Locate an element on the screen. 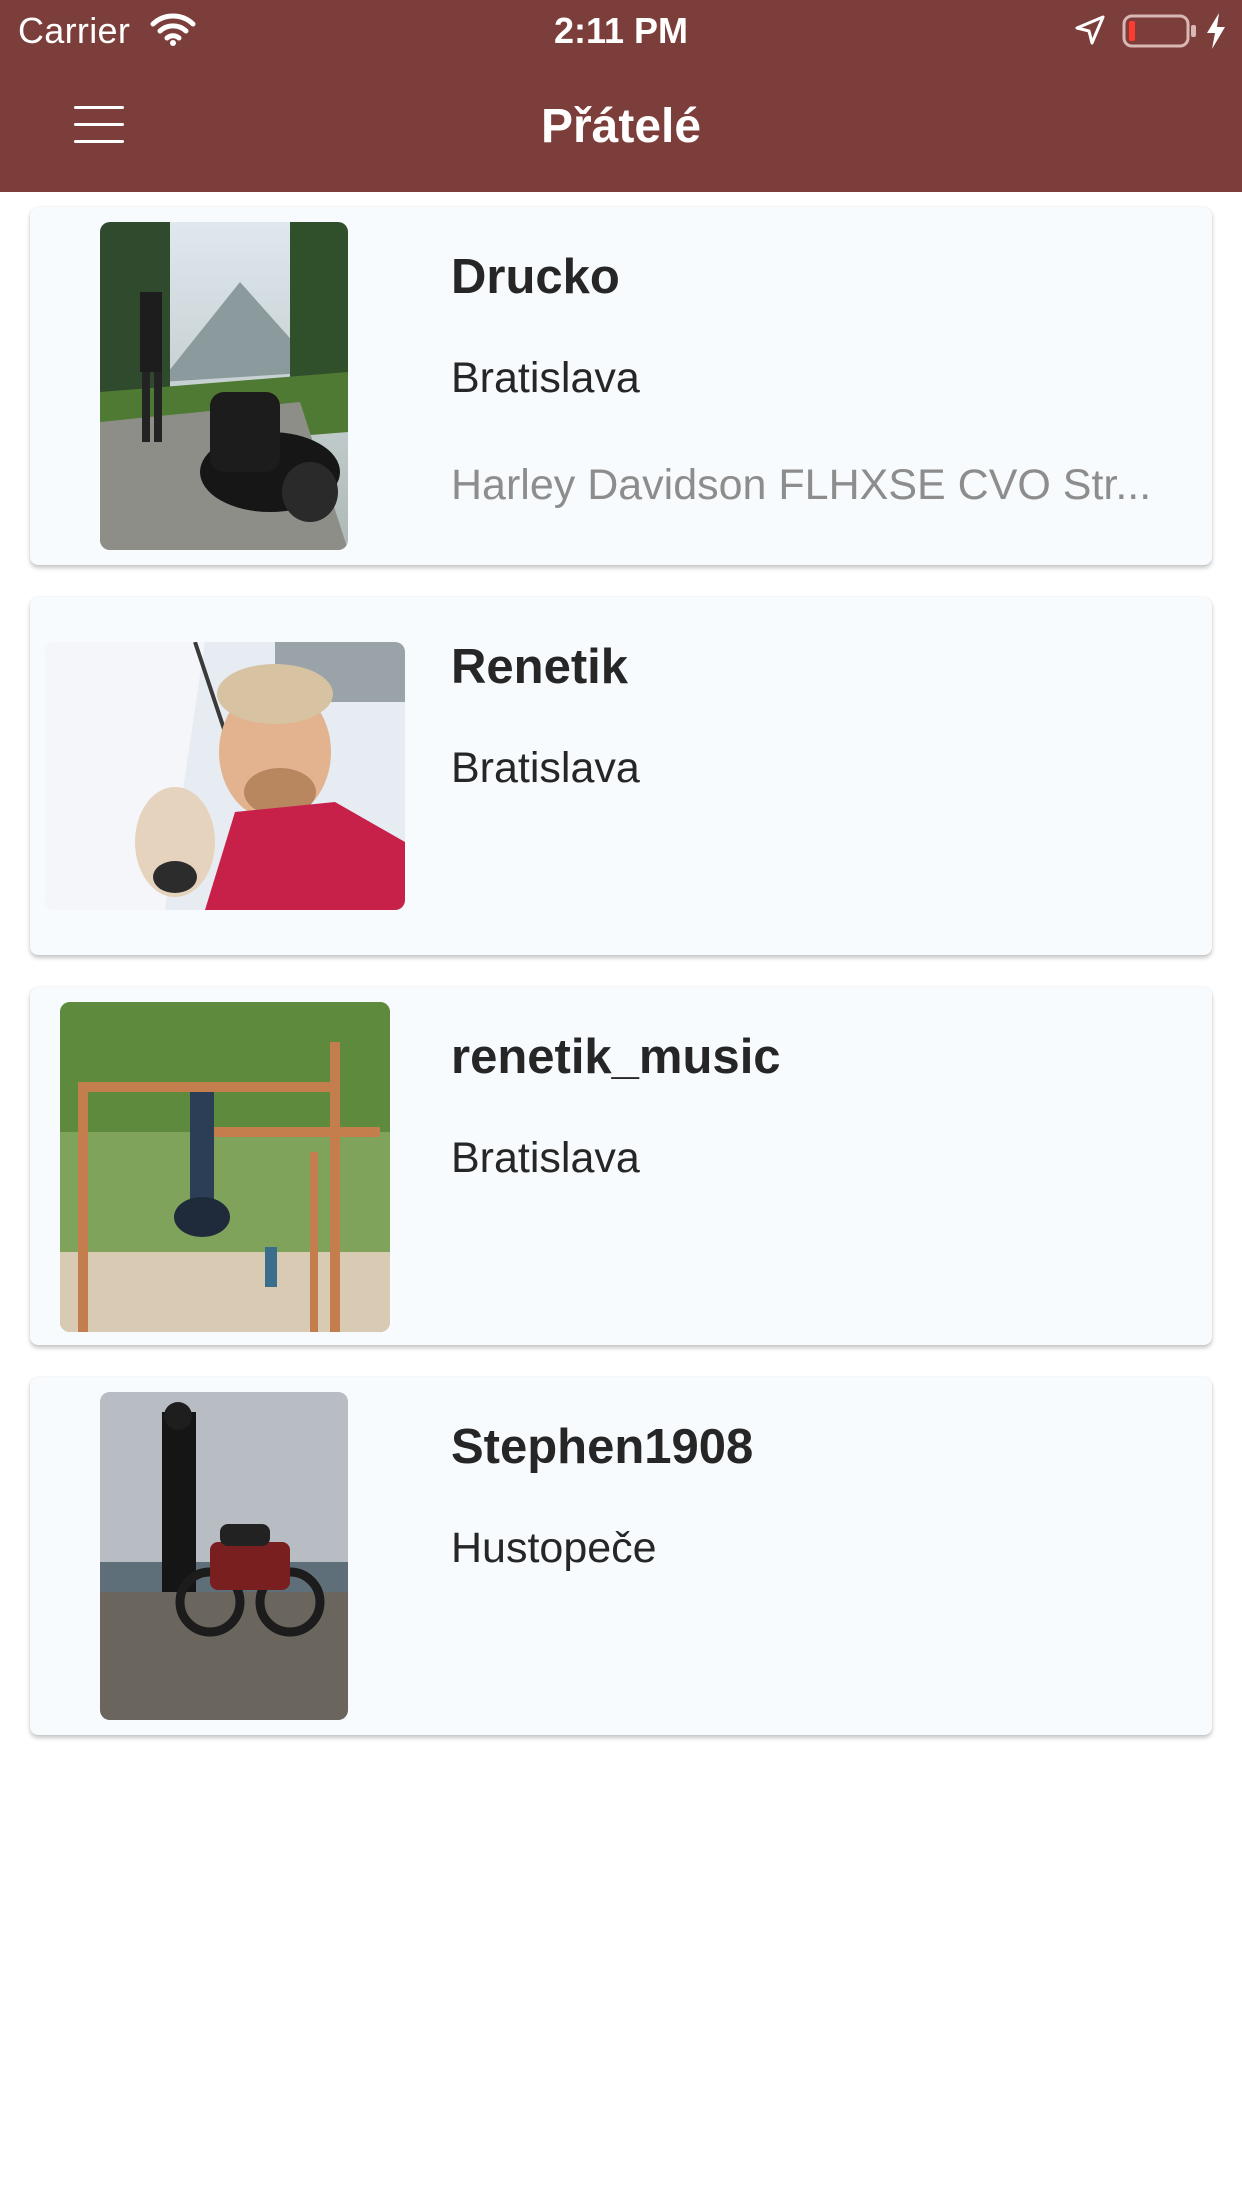 This screenshot has width=1242, height=2208. friend-name: Renetik is located at coordinates (540, 667).